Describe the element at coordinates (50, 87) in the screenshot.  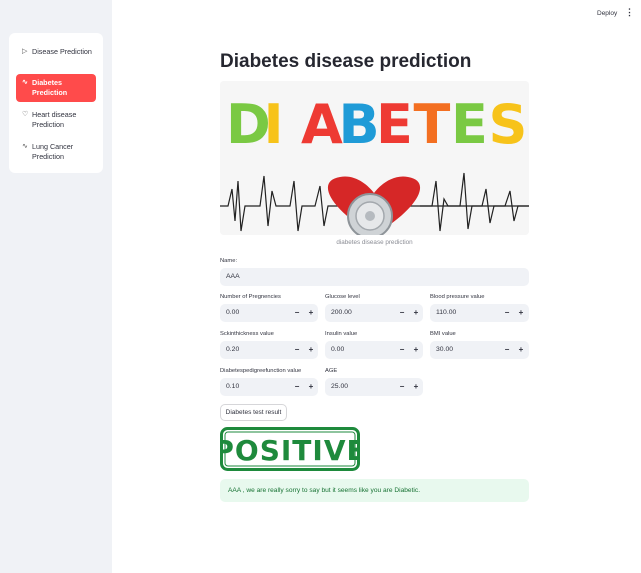
I see `sidebar-item-label: Diabetes Prediction` at that location.